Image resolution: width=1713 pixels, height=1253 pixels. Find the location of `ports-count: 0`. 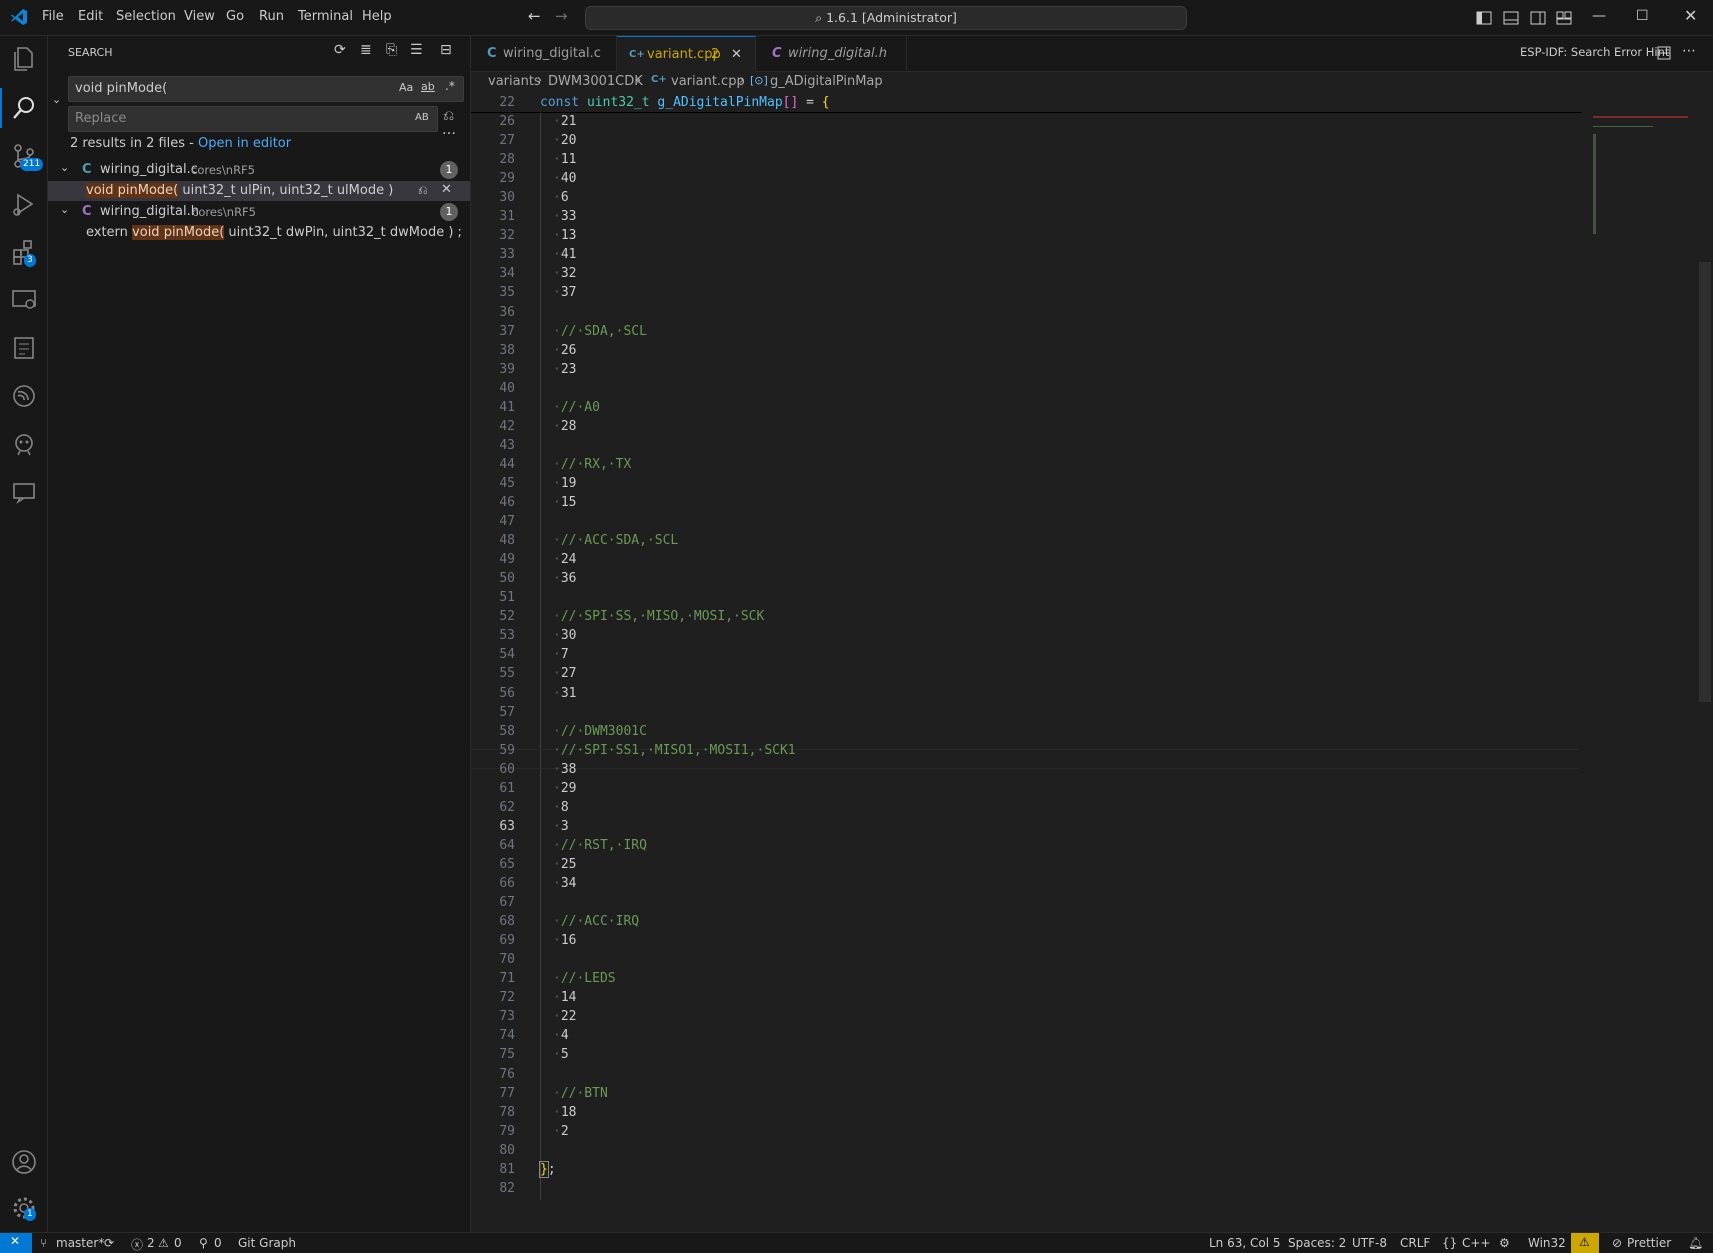

ports-count: 0 is located at coordinates (218, 1243).